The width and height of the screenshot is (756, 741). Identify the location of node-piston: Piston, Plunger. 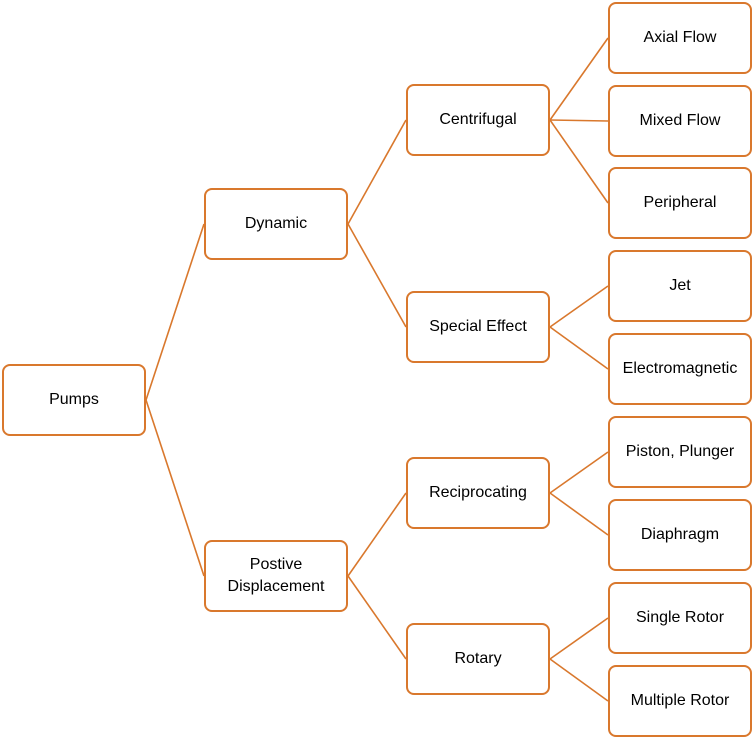
(680, 452).